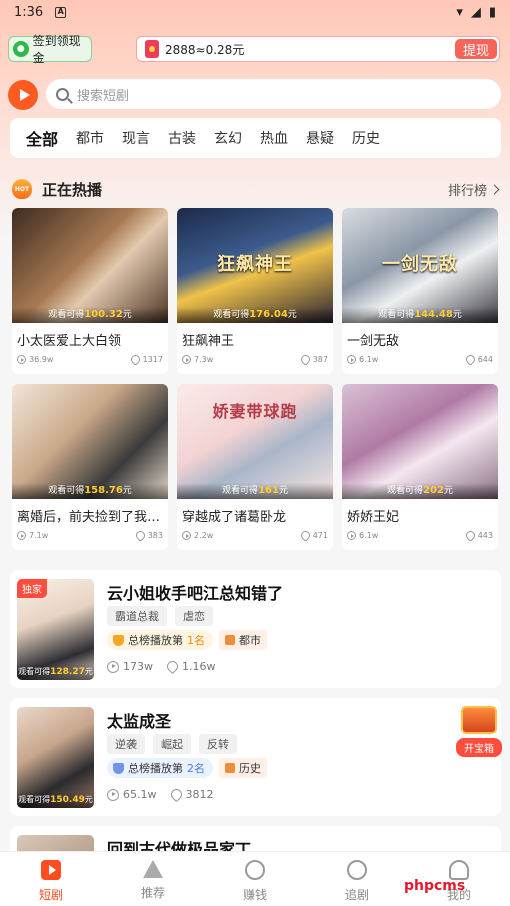 The height and width of the screenshot is (906, 510). I want to click on ranking-link: 排行榜, so click(473, 189).